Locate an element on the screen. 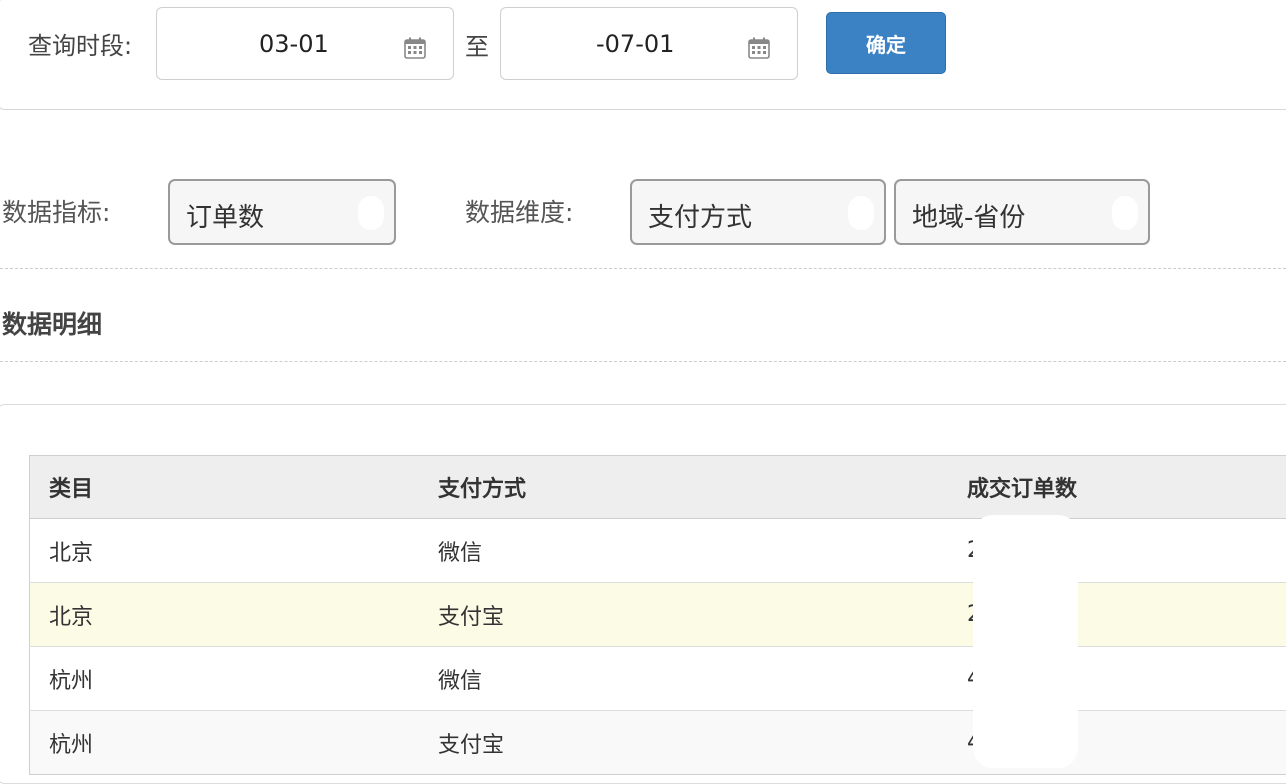 This screenshot has width=1286, height=784. metric-label: 数据指标: is located at coordinates (56, 211).